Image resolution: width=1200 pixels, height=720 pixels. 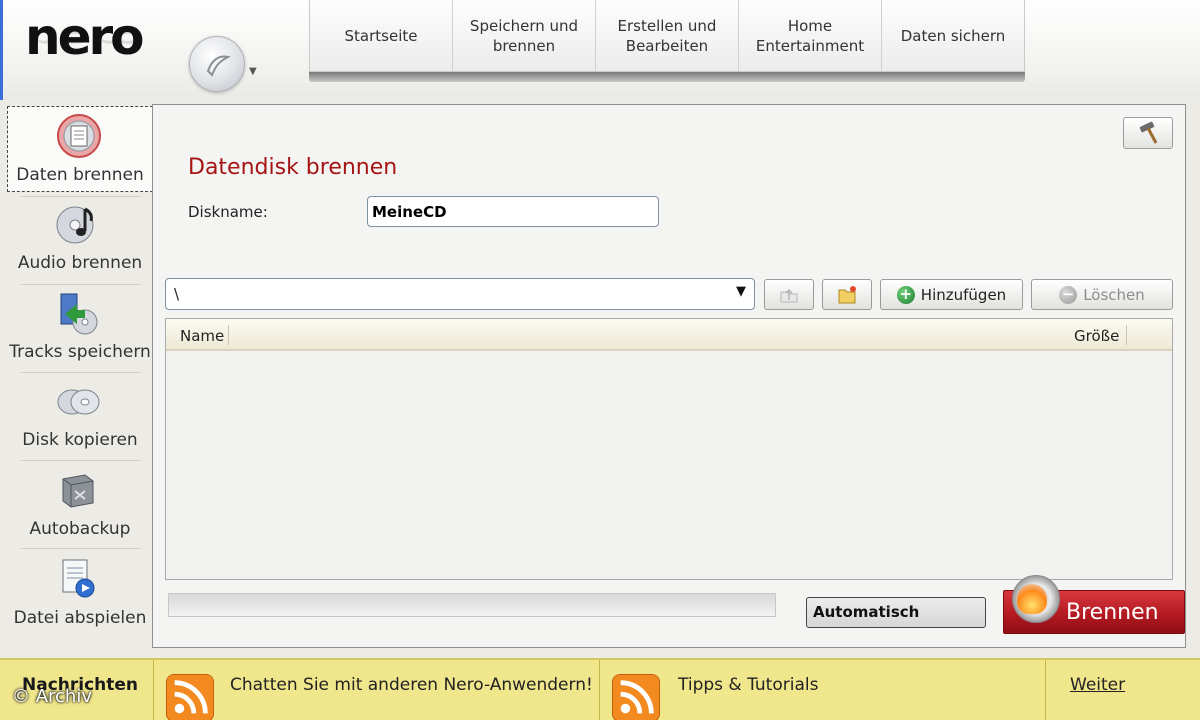 I want to click on tab-erstellen-und-bearbeiten: Erstellen und Bearbeiten, so click(x=667, y=35).